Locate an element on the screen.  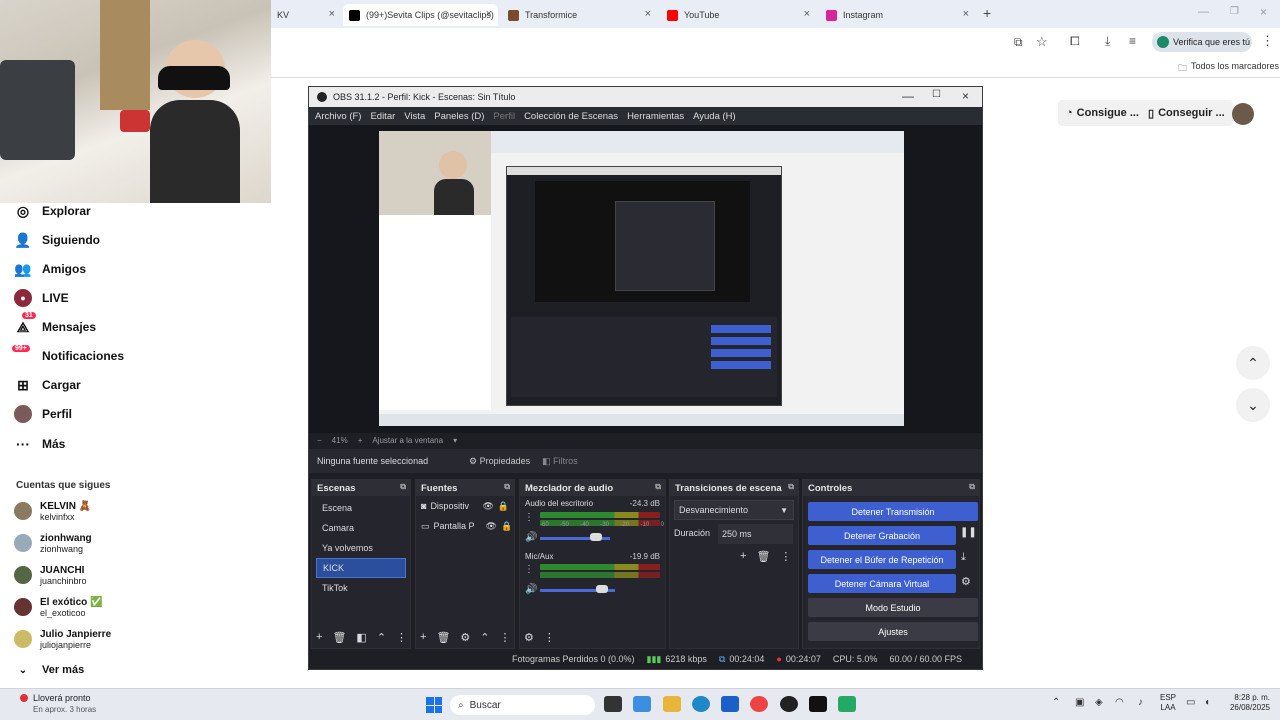
scene-item: TikTok is located at coordinates (361, 588).